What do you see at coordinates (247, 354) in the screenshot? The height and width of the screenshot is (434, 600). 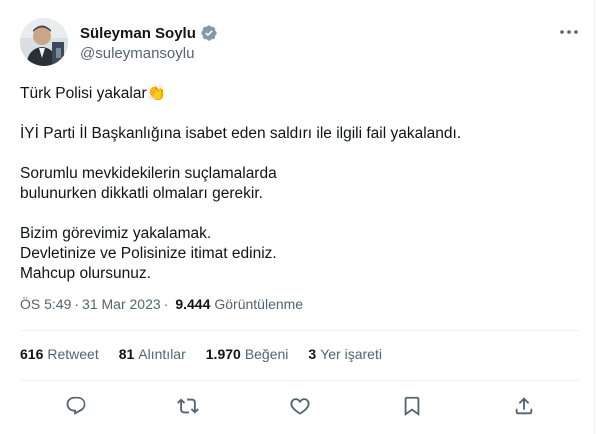 I see `likes-stat: 1.970 Beğeni` at bounding box center [247, 354].